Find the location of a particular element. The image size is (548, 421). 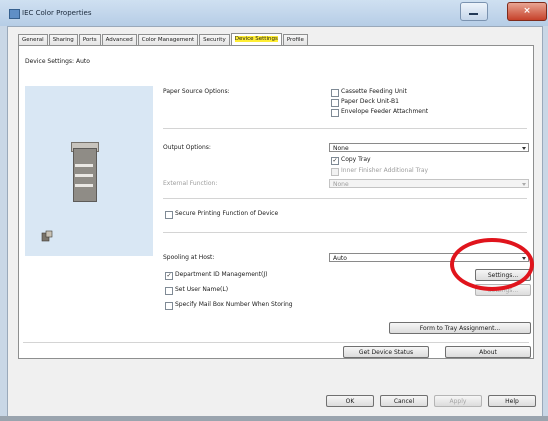

set-user-name-checkbox is located at coordinates (169, 291).